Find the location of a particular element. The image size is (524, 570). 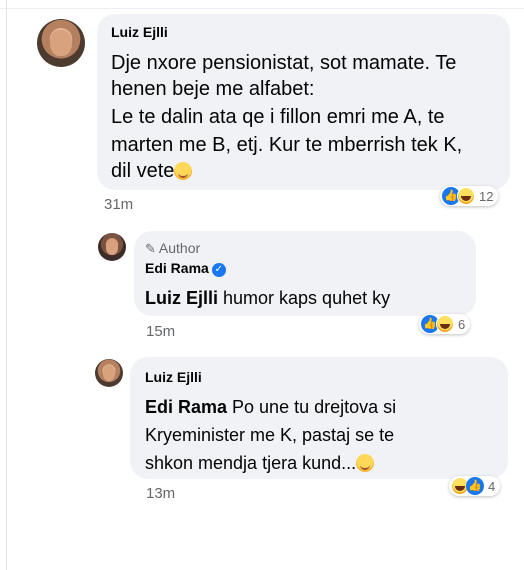

like-reaction-icon: 👍 is located at coordinates (475, 486).